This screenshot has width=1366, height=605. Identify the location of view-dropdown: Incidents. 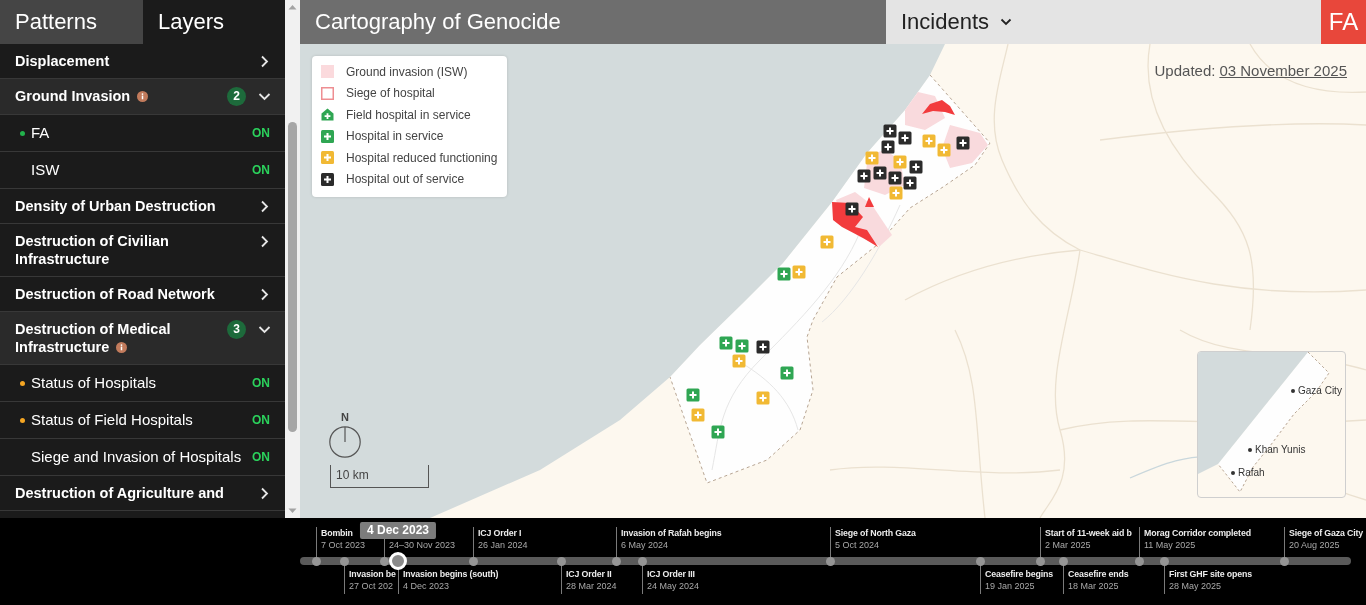
(1103, 22).